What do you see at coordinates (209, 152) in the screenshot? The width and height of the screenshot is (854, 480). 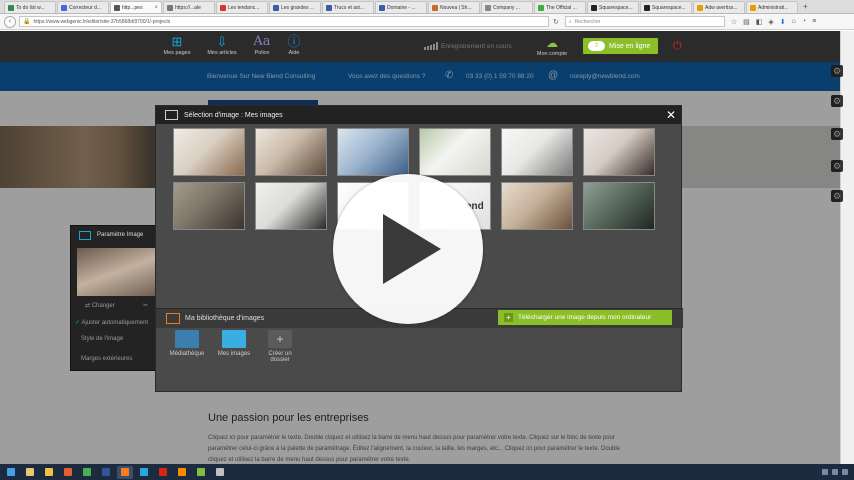 I see `meeting-room-image` at bounding box center [209, 152].